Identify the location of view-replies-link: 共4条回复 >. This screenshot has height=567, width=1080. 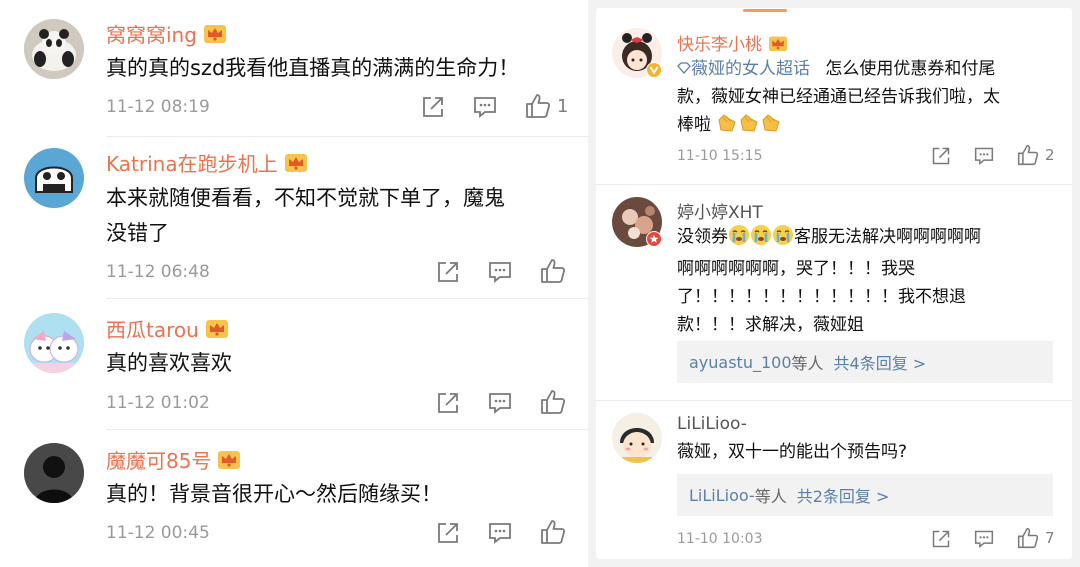
(880, 362).